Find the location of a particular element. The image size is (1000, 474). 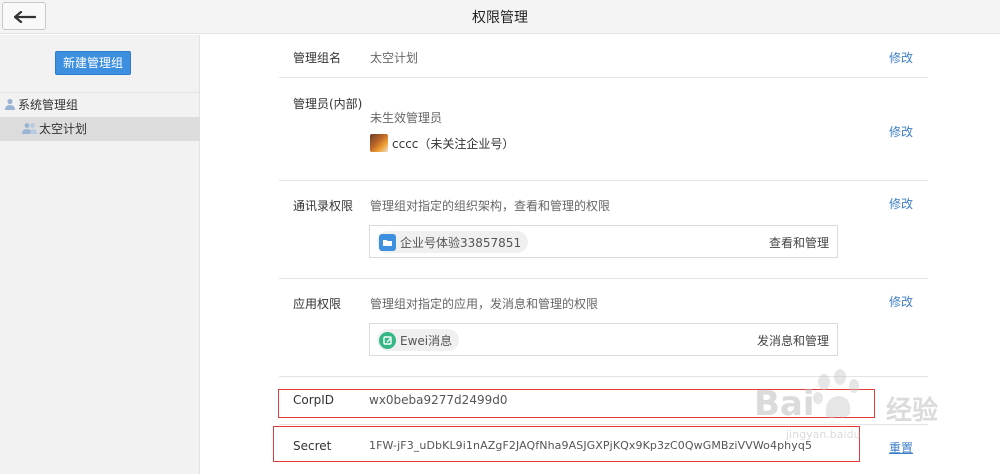

admins-row: 管理员(内部) 未生效管理员 cccc（未关注企业号） 修改 is located at coordinates (603, 129).